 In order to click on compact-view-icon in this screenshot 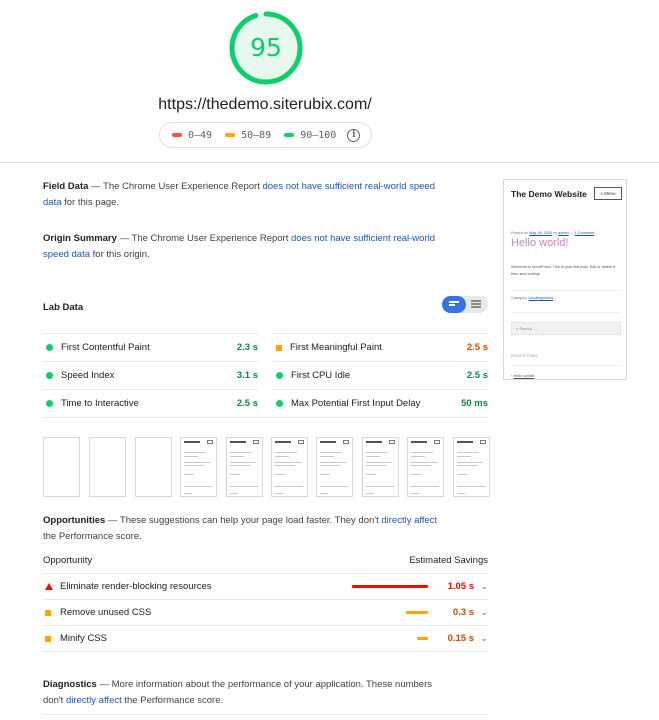, I will do `click(454, 304)`.